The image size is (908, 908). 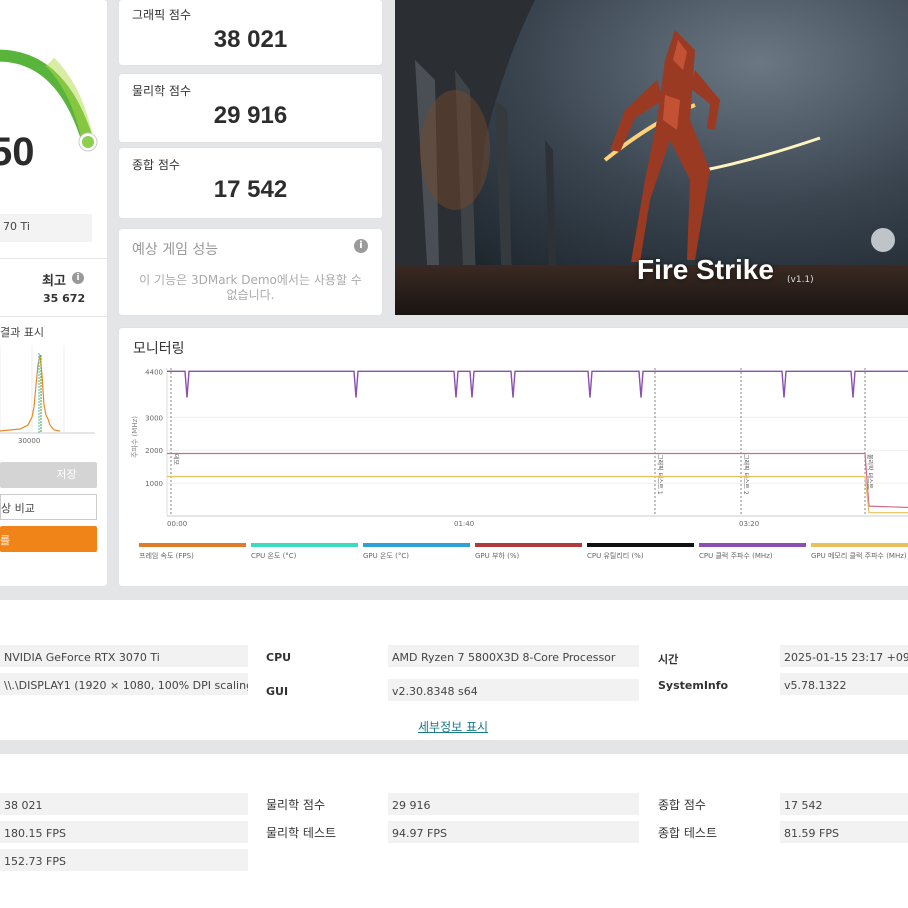 What do you see at coordinates (844, 832) in the screenshot?
I see `combined-test-value: 81.59 FPS` at bounding box center [844, 832].